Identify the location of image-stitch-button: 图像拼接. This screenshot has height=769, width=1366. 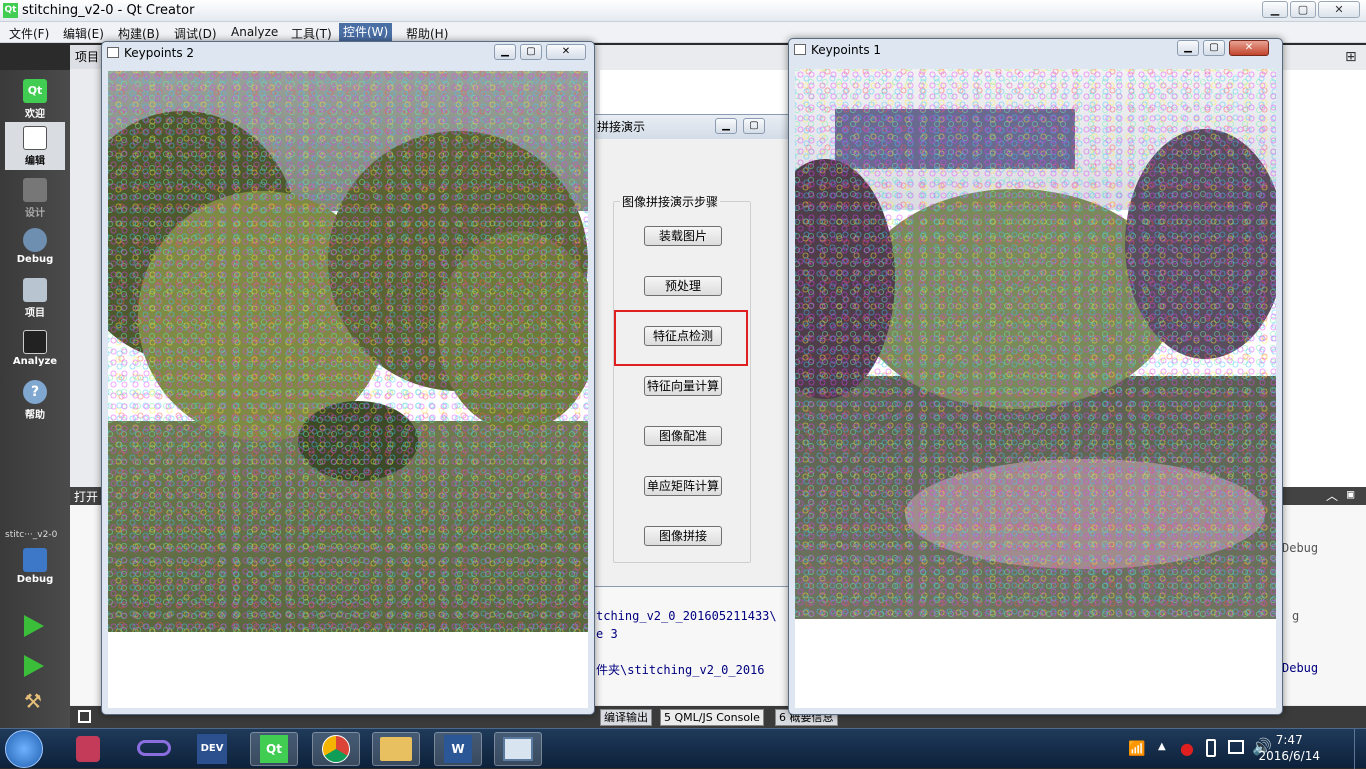
(683, 536).